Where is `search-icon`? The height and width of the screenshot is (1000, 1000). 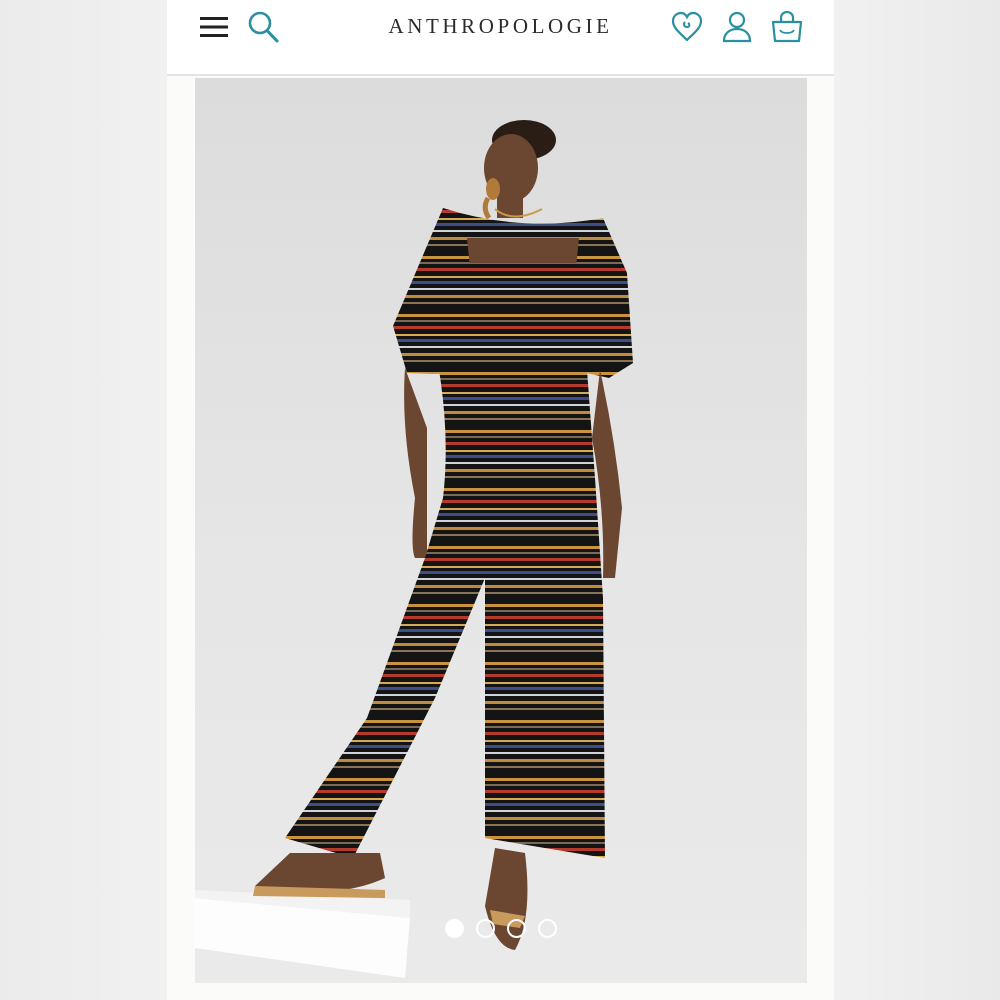 search-icon is located at coordinates (263, 27).